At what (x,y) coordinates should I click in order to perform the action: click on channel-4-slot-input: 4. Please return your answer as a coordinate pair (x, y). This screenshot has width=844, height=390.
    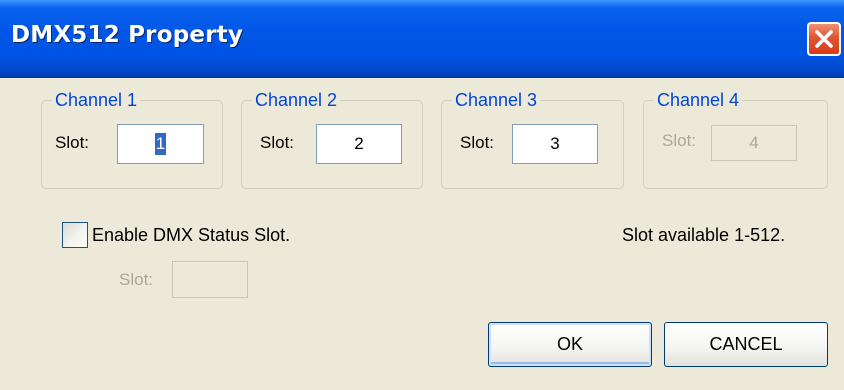
    Looking at the image, I should click on (754, 143).